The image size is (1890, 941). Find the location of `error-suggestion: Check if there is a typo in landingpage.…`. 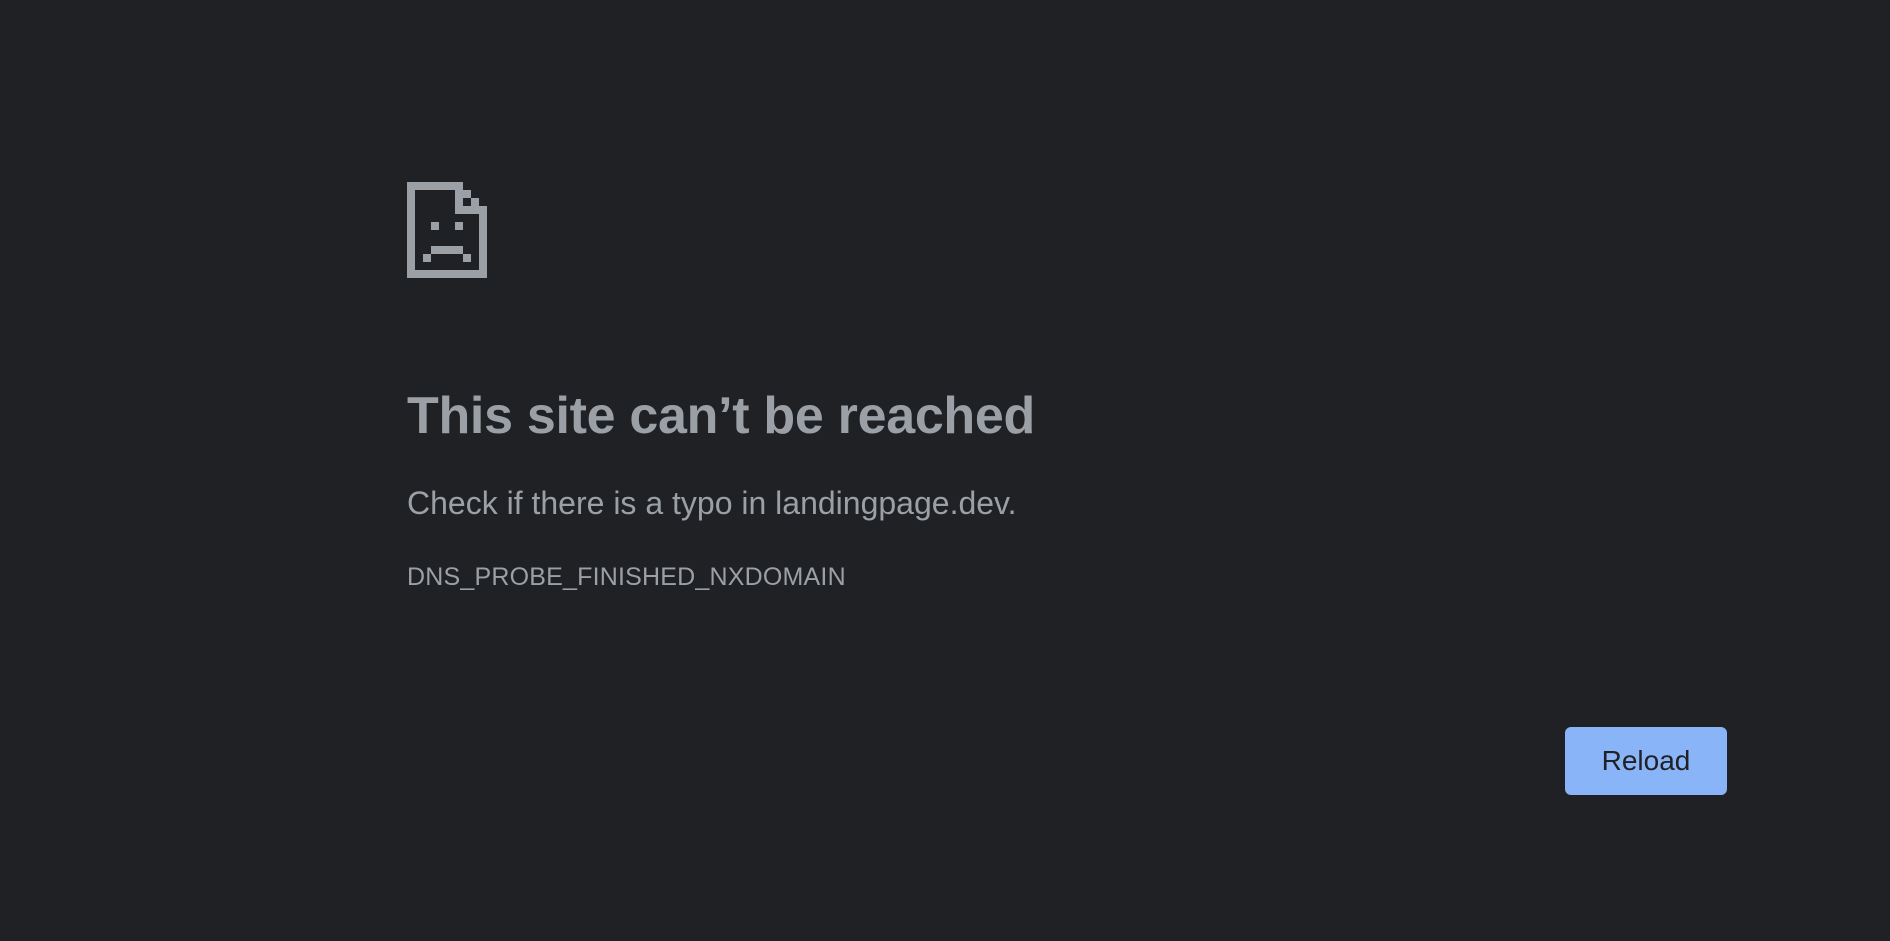

error-suggestion: Check if there is a typo in landingpage.… is located at coordinates (712, 503).